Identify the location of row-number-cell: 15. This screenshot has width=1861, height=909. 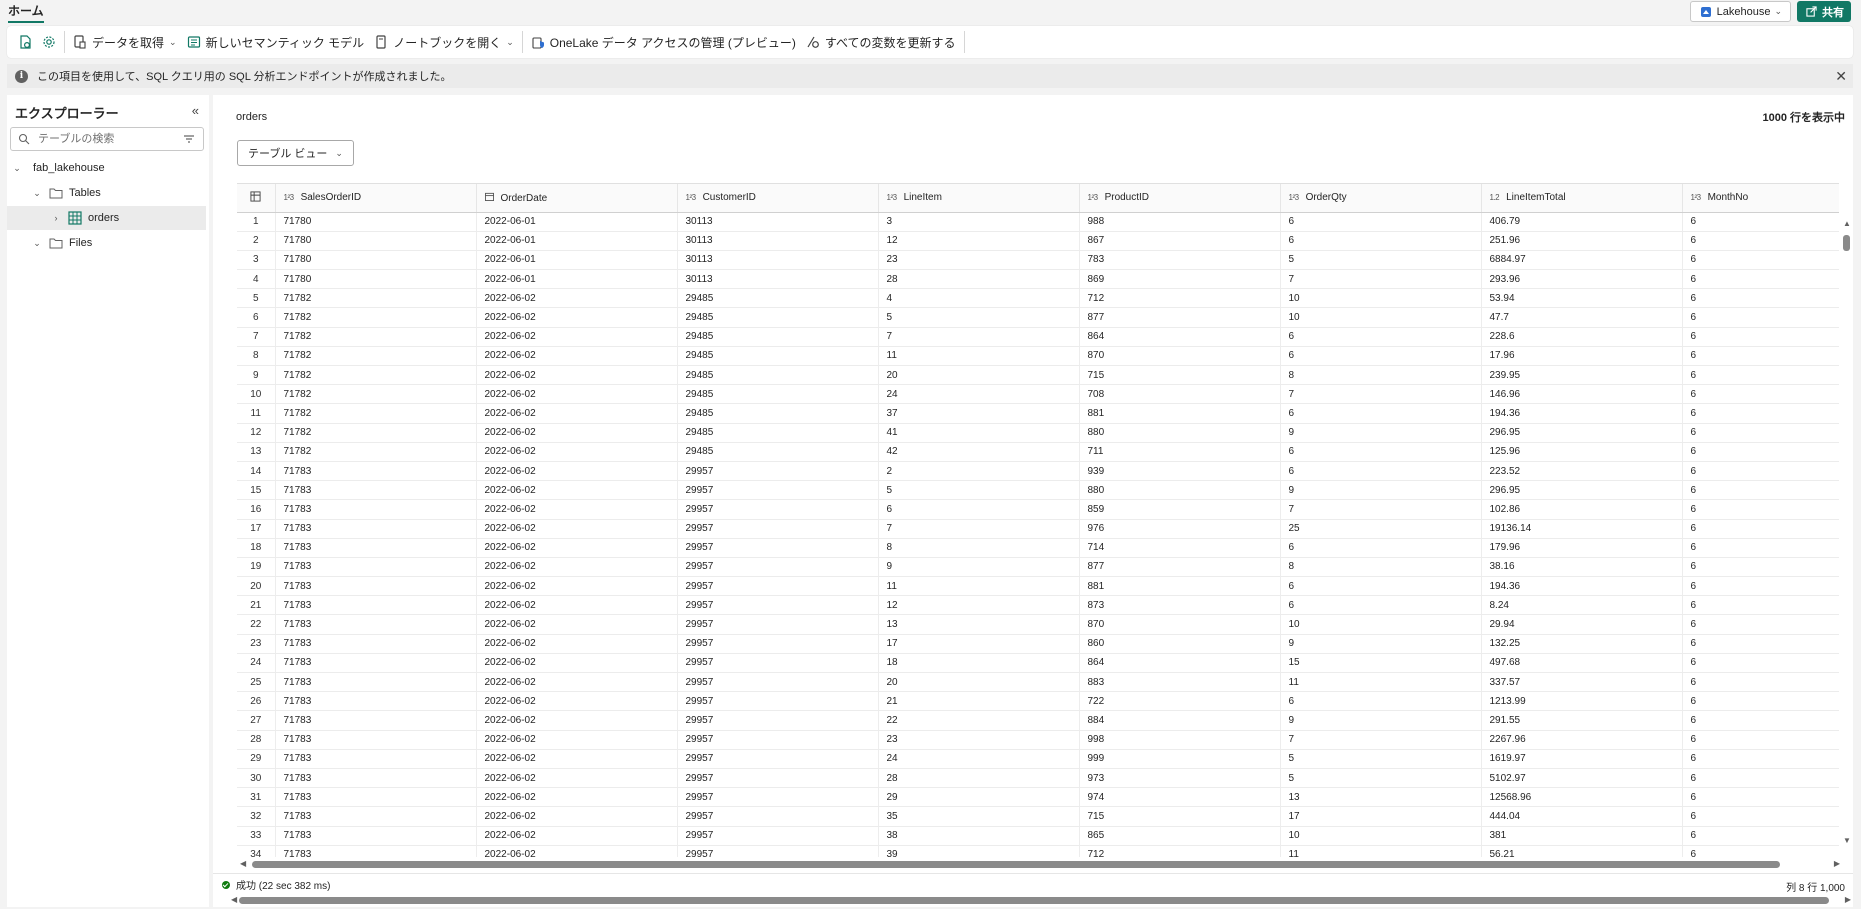
(256, 490).